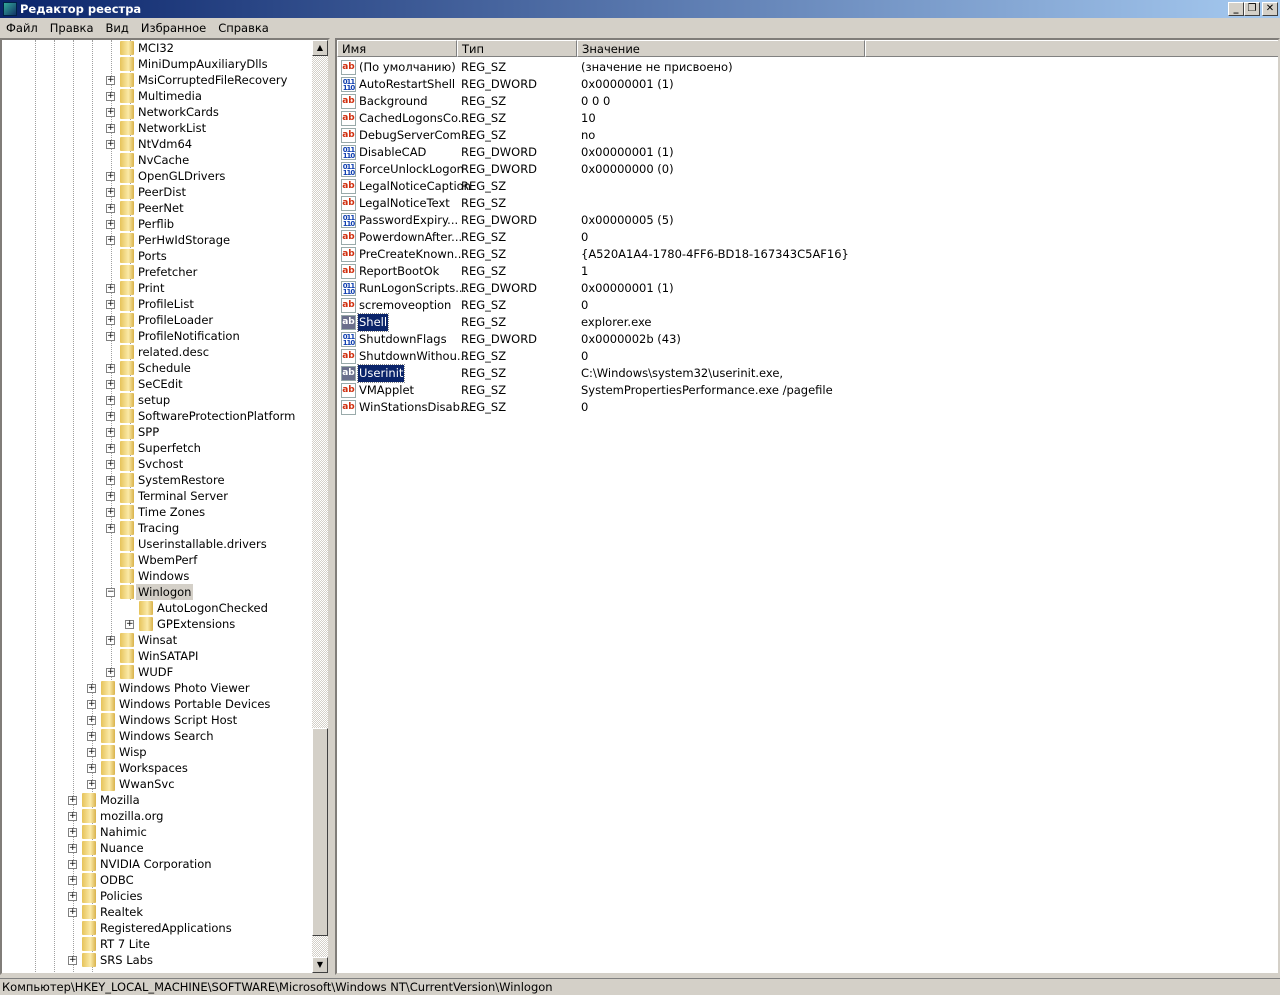 The image size is (1280, 995). What do you see at coordinates (1236, 9) in the screenshot?
I see `minimize-button: _` at bounding box center [1236, 9].